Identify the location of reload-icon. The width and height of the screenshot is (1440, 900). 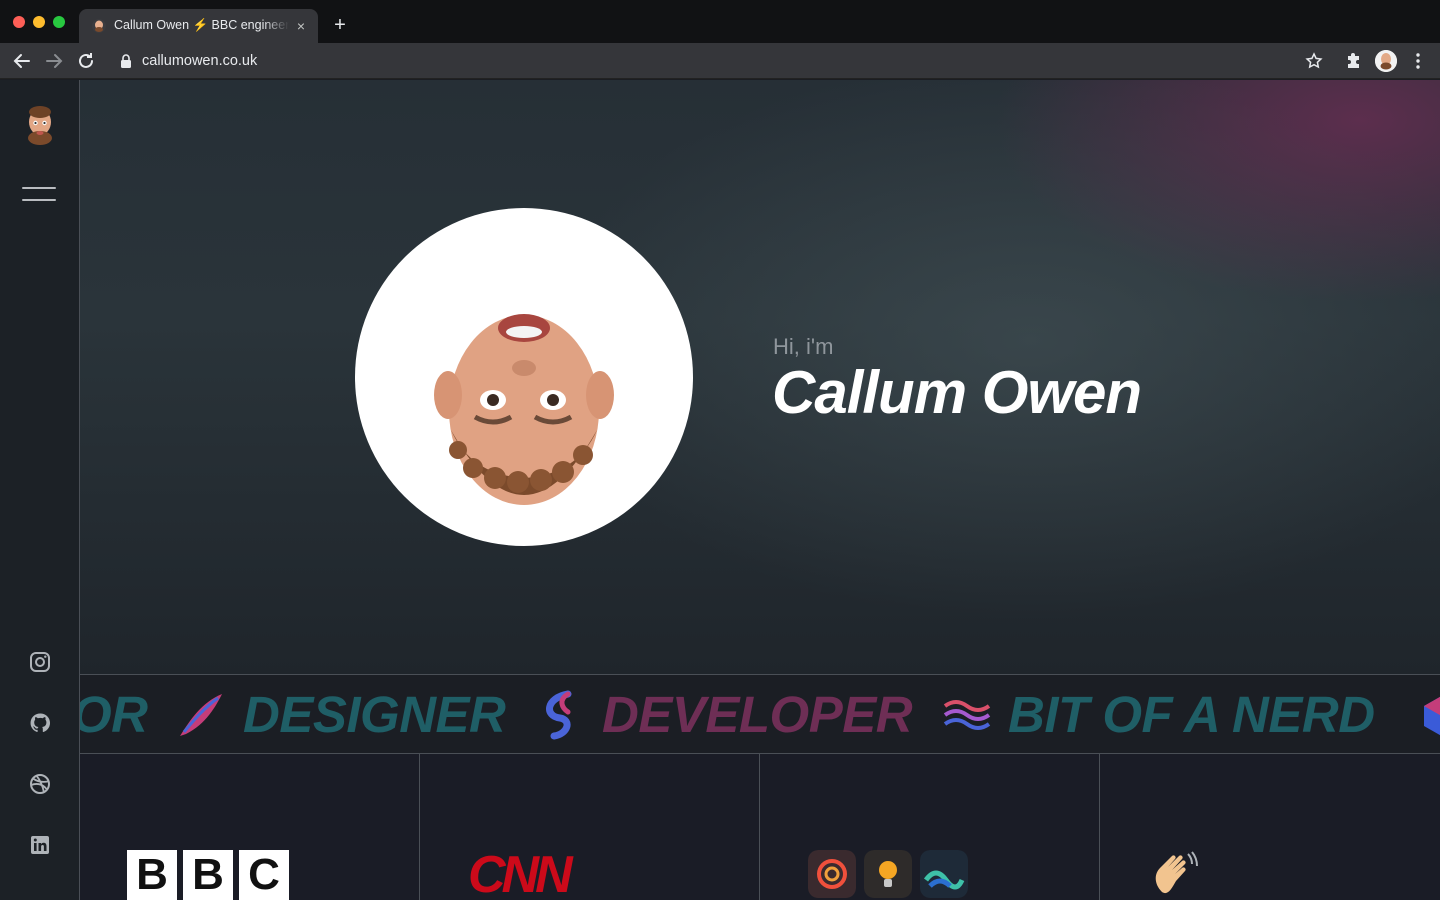
(86, 60).